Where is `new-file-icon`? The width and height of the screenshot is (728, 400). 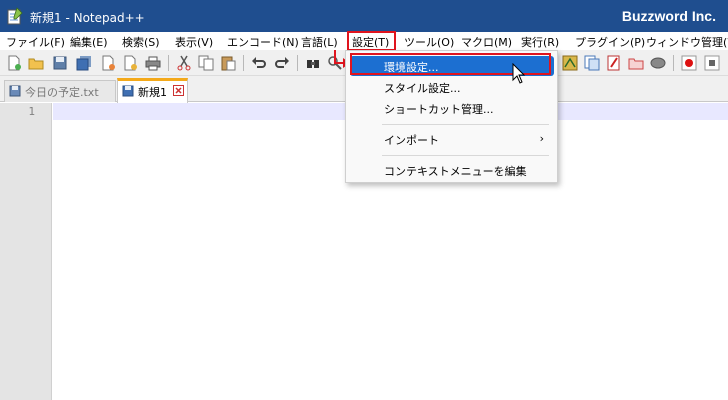
new-file-icon is located at coordinates (14, 63).